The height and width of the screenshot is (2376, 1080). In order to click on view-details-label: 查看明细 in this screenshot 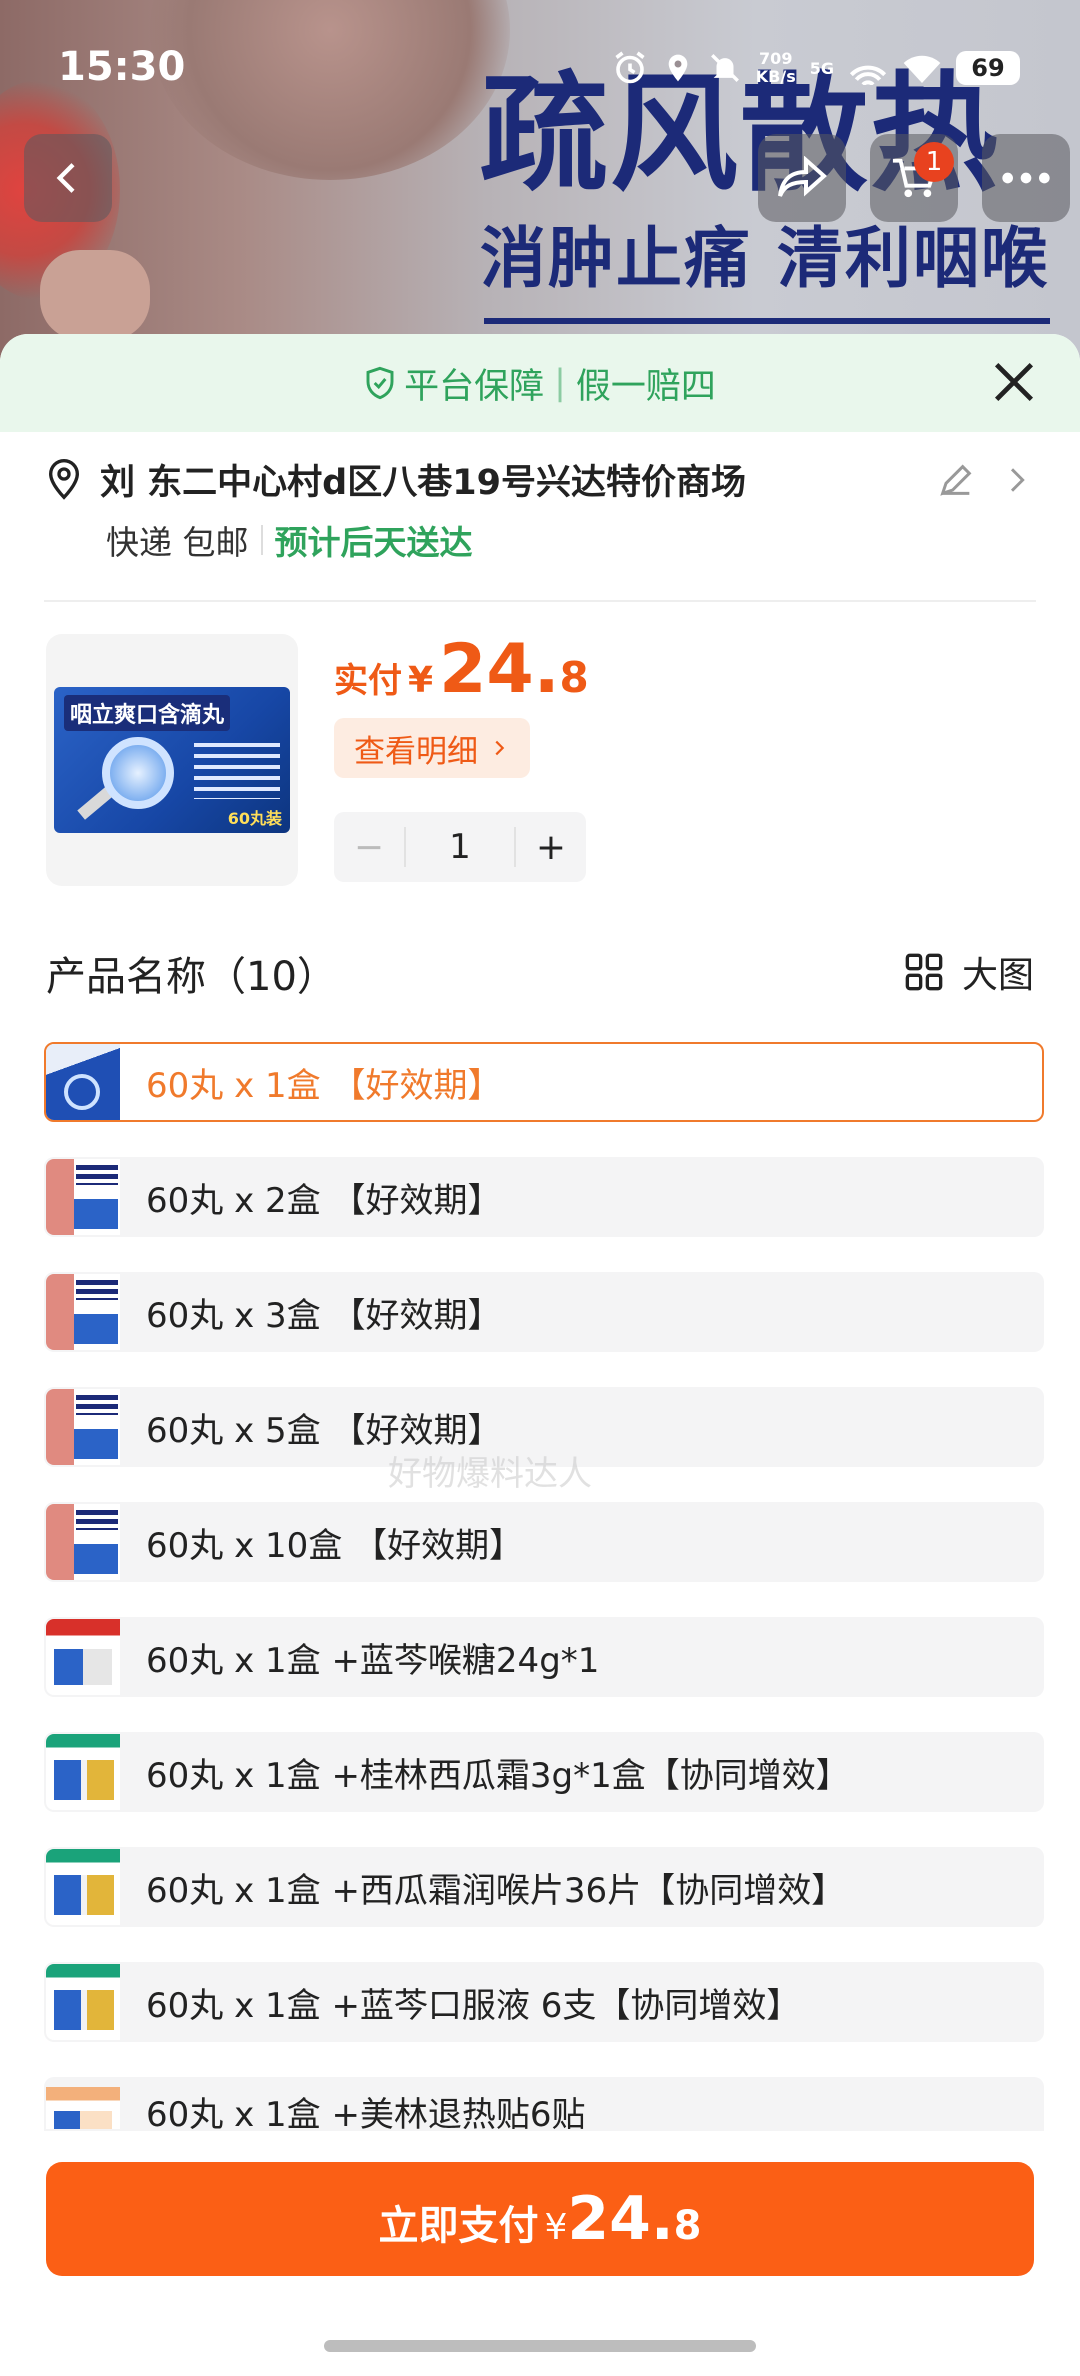, I will do `click(416, 751)`.